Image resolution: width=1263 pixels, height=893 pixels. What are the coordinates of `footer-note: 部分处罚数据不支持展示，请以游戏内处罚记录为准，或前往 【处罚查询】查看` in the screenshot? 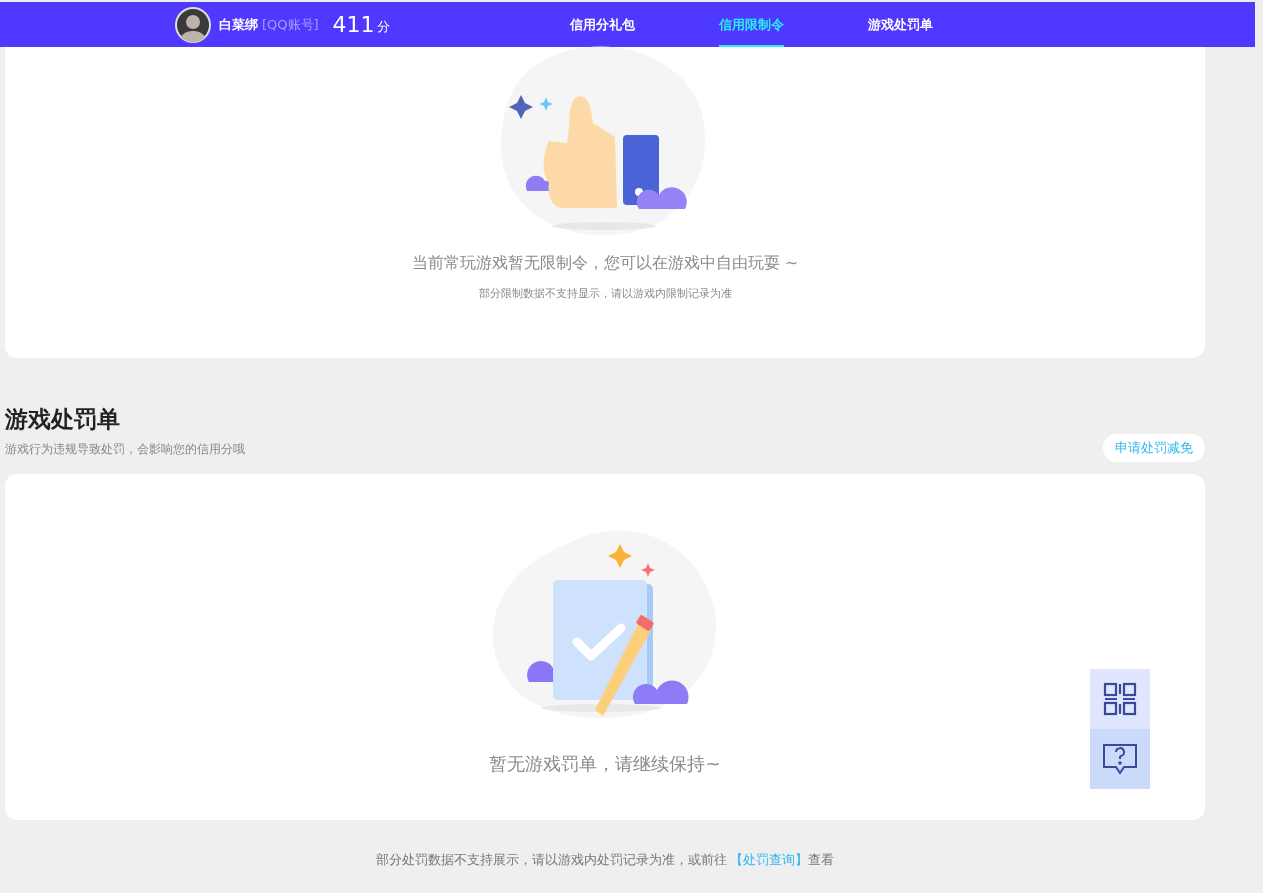 It's located at (605, 860).